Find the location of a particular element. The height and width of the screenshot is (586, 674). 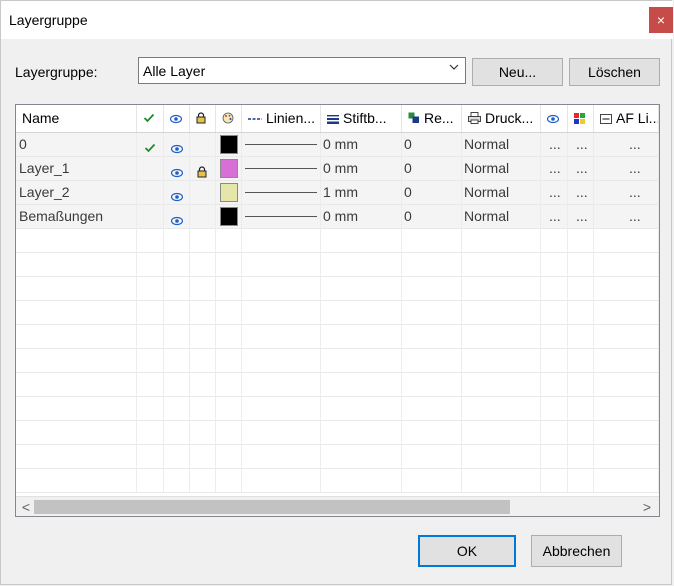

column-header-0: Name is located at coordinates (76, 118).